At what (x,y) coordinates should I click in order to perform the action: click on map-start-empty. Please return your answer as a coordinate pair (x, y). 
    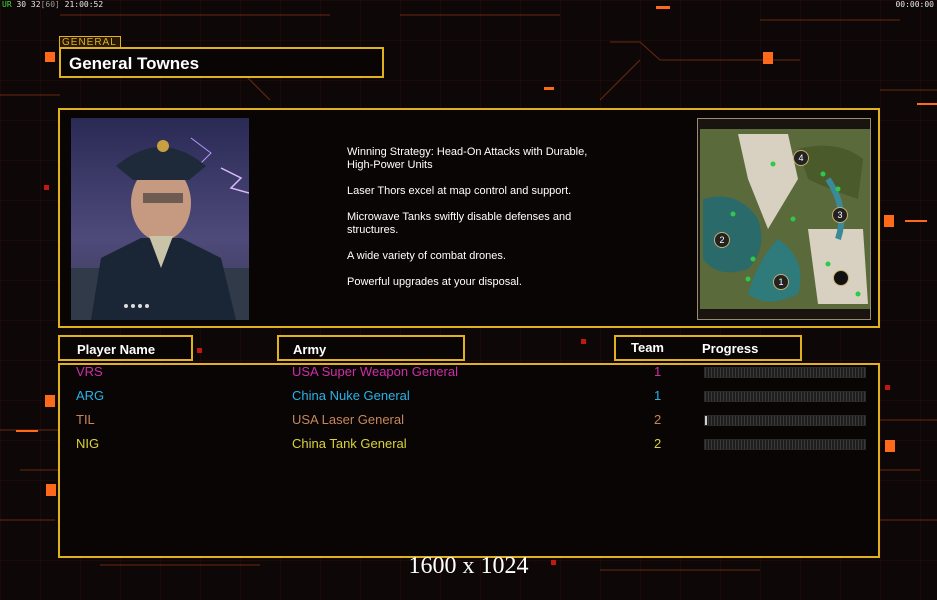
    Looking at the image, I should click on (841, 278).